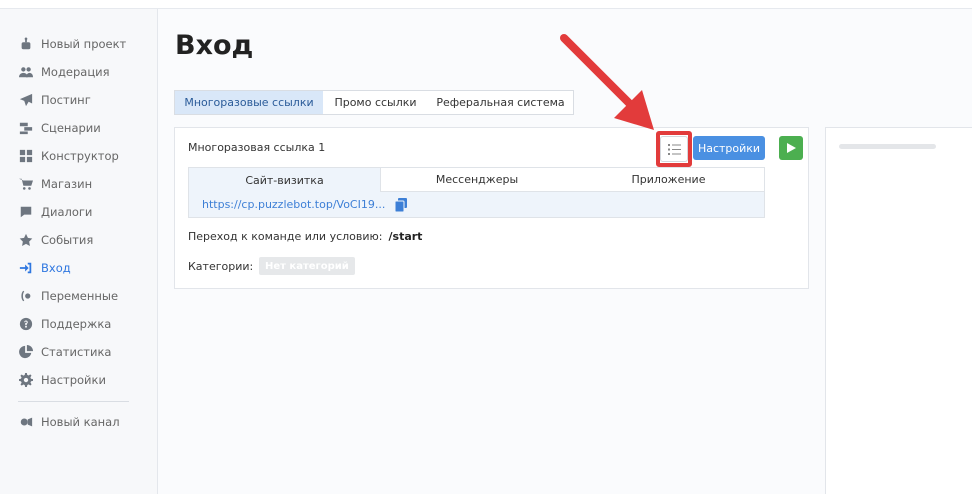 This screenshot has width=972, height=494. I want to click on tab-promo-links: Промо ссылки, so click(375, 102).